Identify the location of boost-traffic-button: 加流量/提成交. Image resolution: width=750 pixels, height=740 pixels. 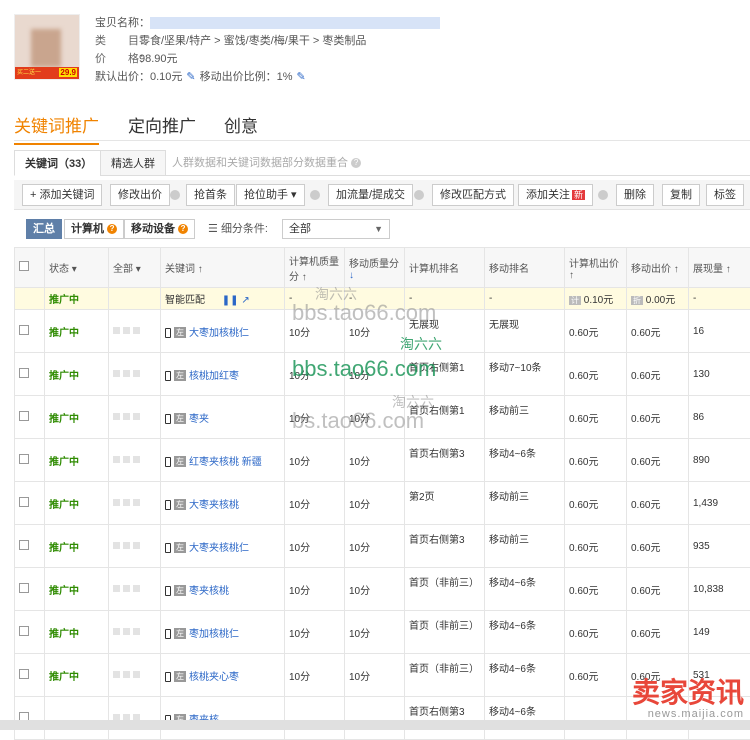
(370, 195).